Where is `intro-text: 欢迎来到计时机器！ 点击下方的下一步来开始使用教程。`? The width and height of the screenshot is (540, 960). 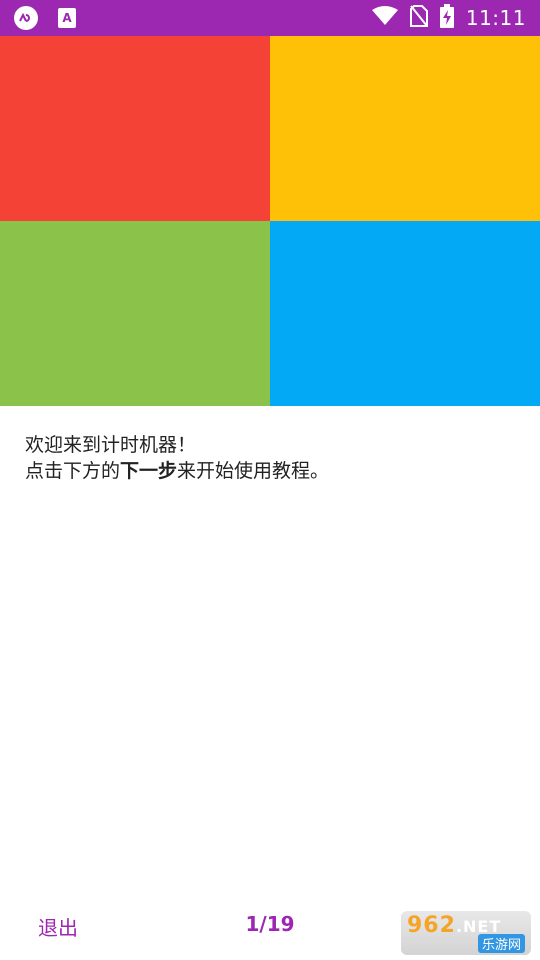
intro-text: 欢迎来到计时机器！ 点击下方的下一步来开始使用教程。 is located at coordinates (270, 458).